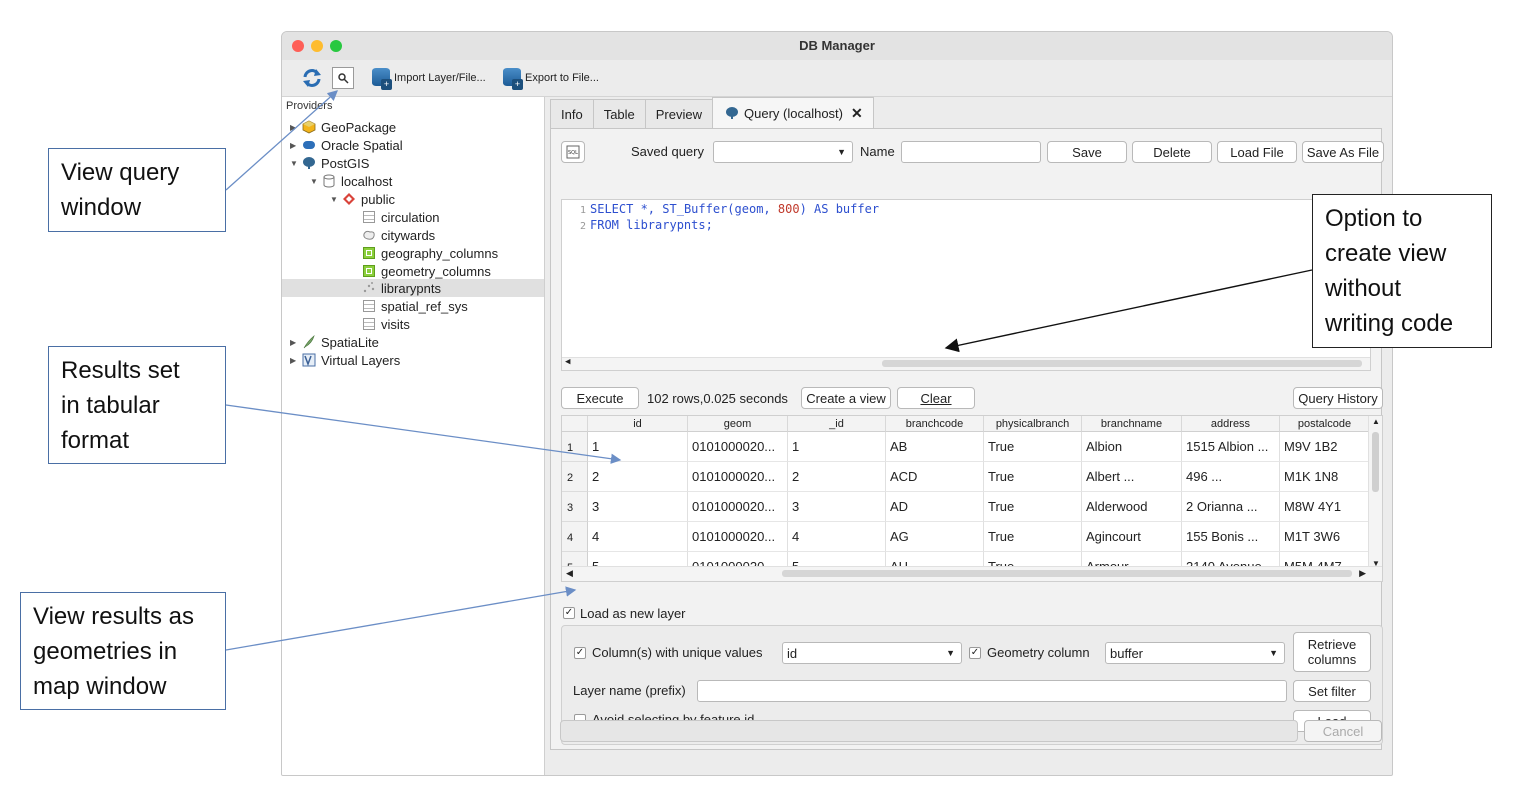  Describe the element at coordinates (783, 152) in the screenshot. I see `saved-query-select: ▼` at that location.